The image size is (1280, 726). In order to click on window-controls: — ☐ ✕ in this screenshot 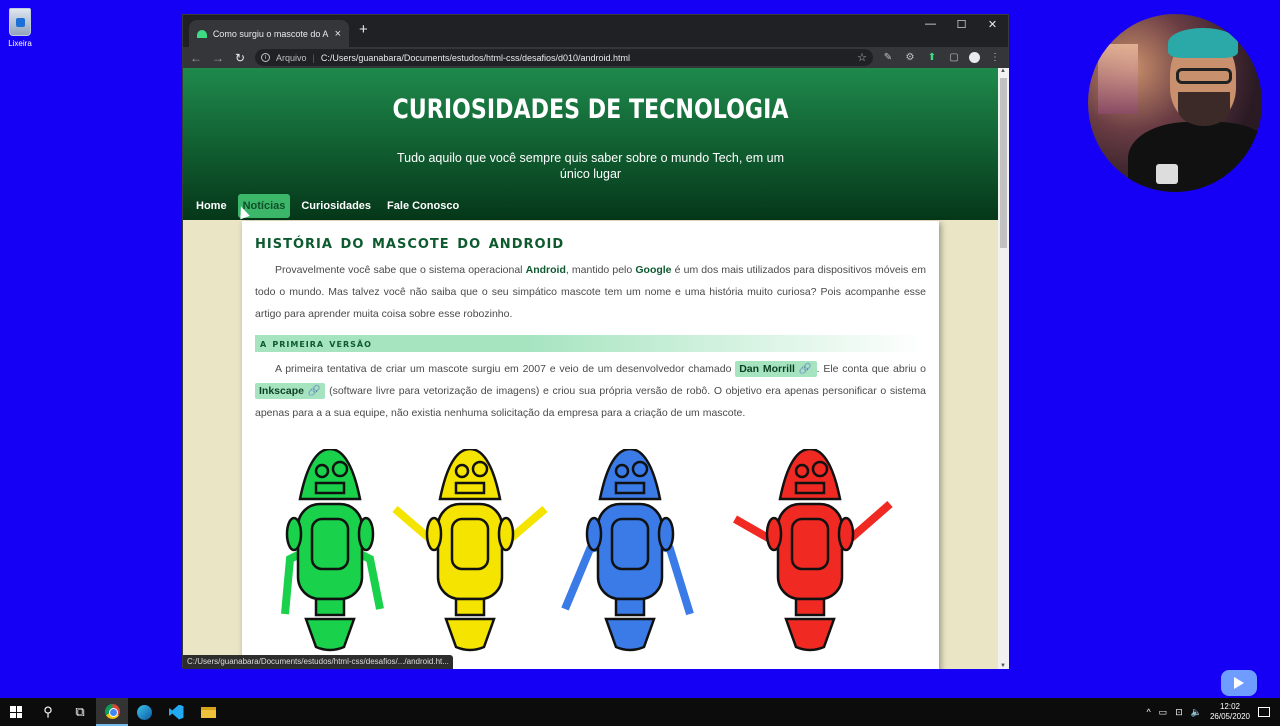, I will do `click(961, 24)`.